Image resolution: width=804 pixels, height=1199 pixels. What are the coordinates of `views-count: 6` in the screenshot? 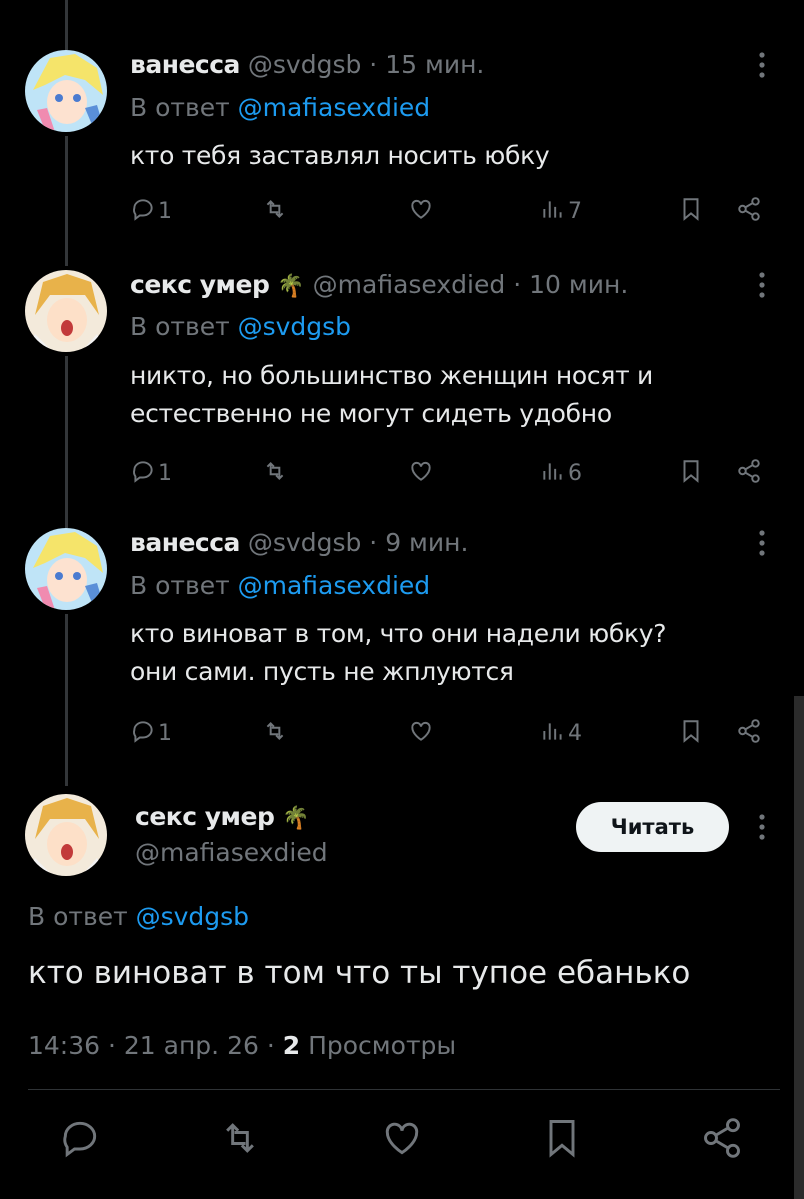 It's located at (575, 473).